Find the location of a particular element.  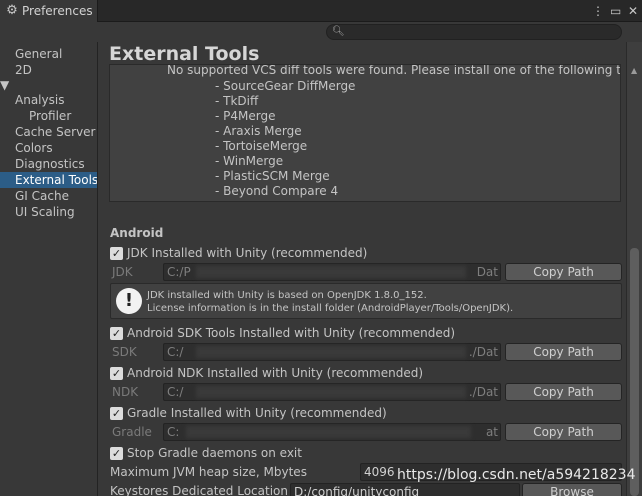

sdk-path-field: C:/ ./Dat is located at coordinates (332, 352).